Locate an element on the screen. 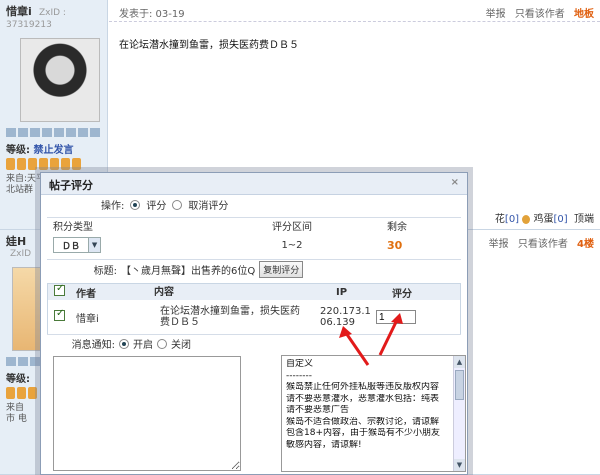 This screenshot has height=475, width=600. annotation-arrows is located at coordinates (371, 339).